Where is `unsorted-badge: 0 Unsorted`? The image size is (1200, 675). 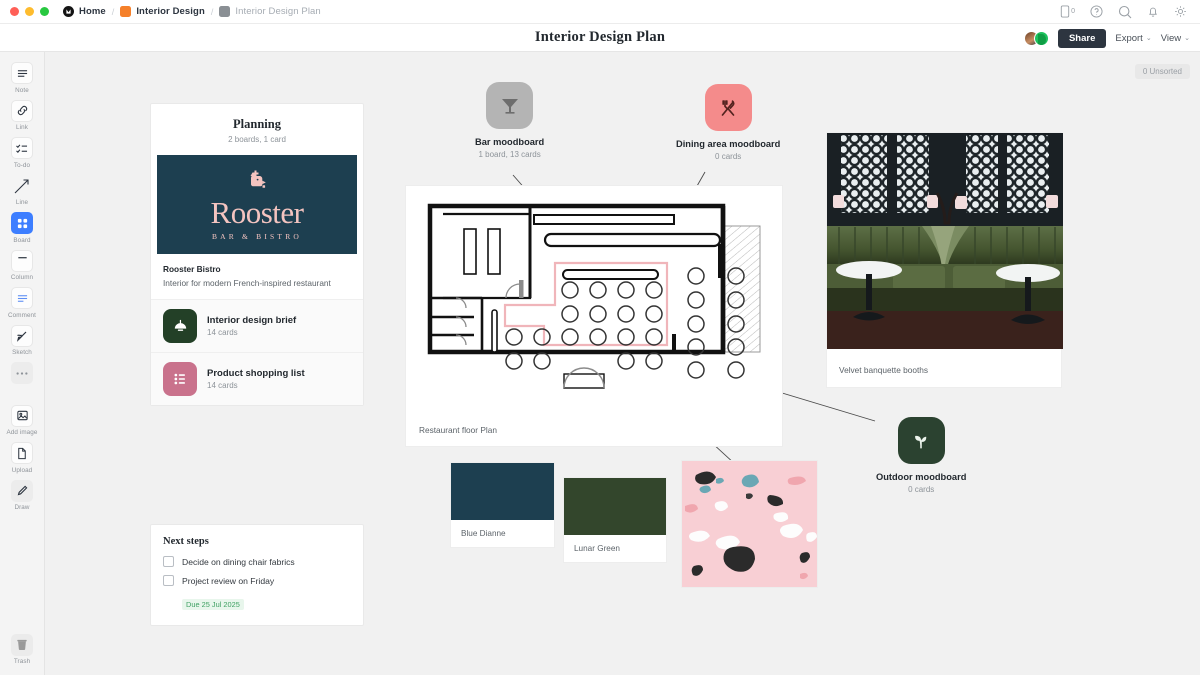 unsorted-badge: 0 Unsorted is located at coordinates (1162, 71).